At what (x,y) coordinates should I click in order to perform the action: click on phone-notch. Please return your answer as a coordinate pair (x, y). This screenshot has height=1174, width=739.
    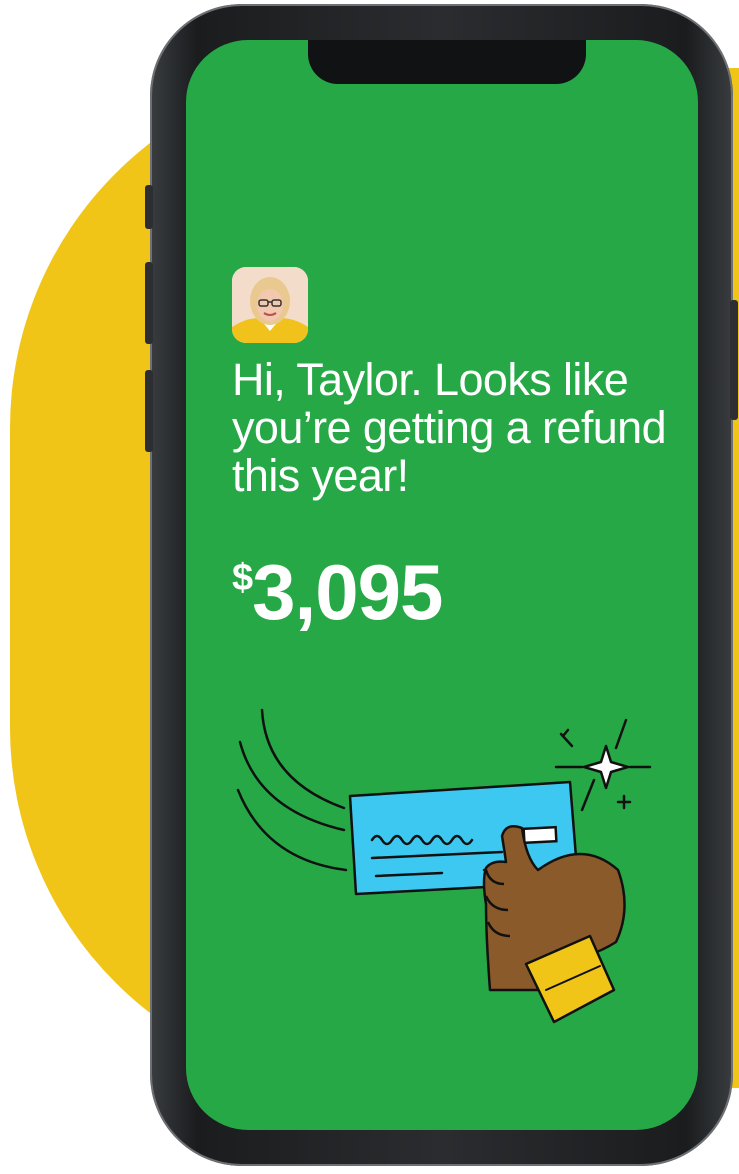
    Looking at the image, I should click on (447, 62).